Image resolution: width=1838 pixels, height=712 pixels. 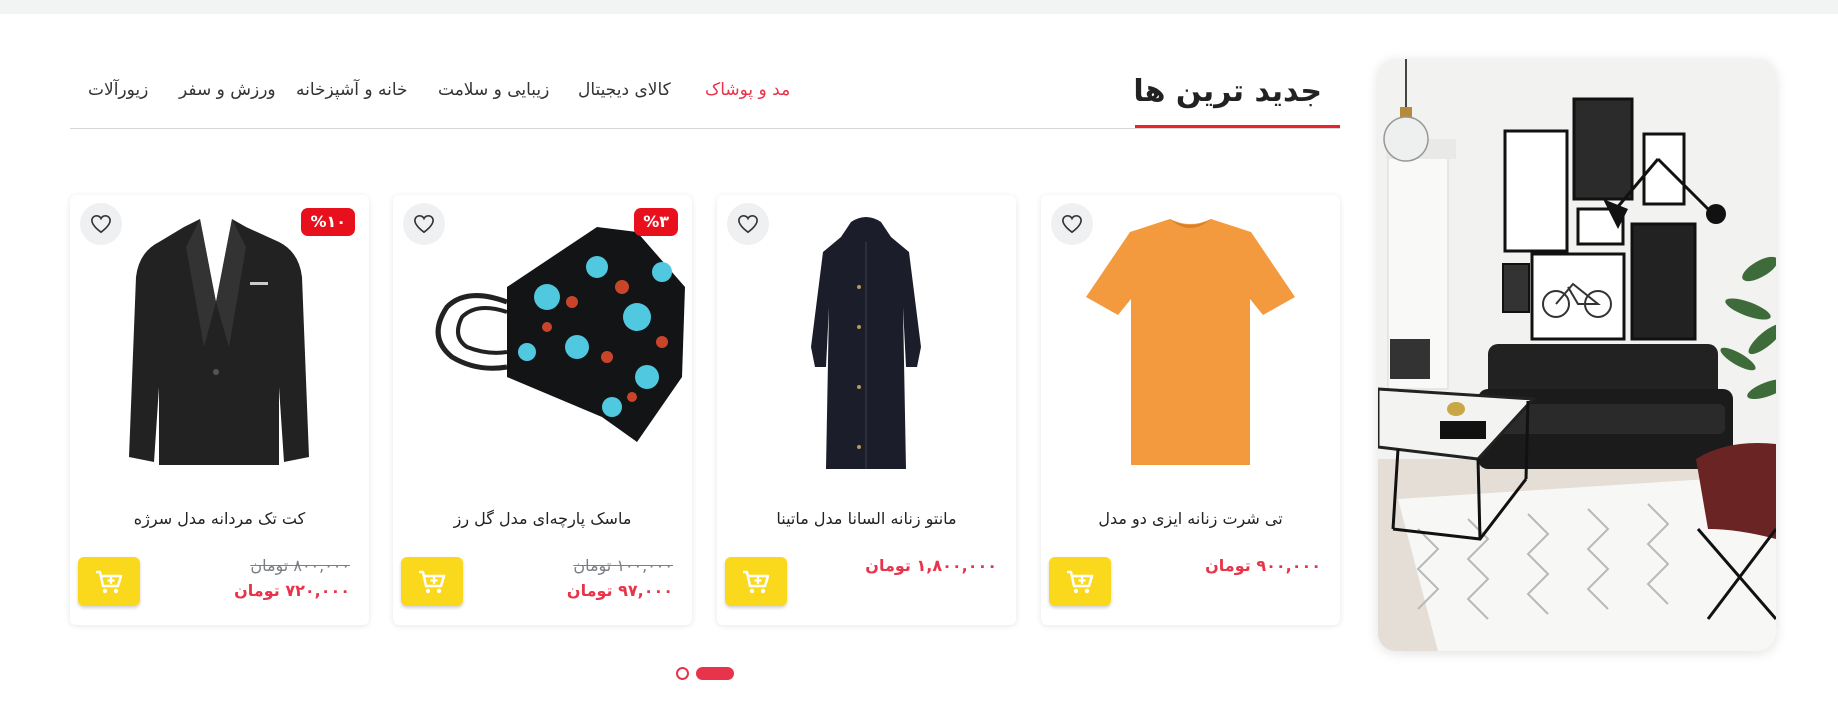 I want to click on tab-jewelry: زیورآلات, so click(x=118, y=90).